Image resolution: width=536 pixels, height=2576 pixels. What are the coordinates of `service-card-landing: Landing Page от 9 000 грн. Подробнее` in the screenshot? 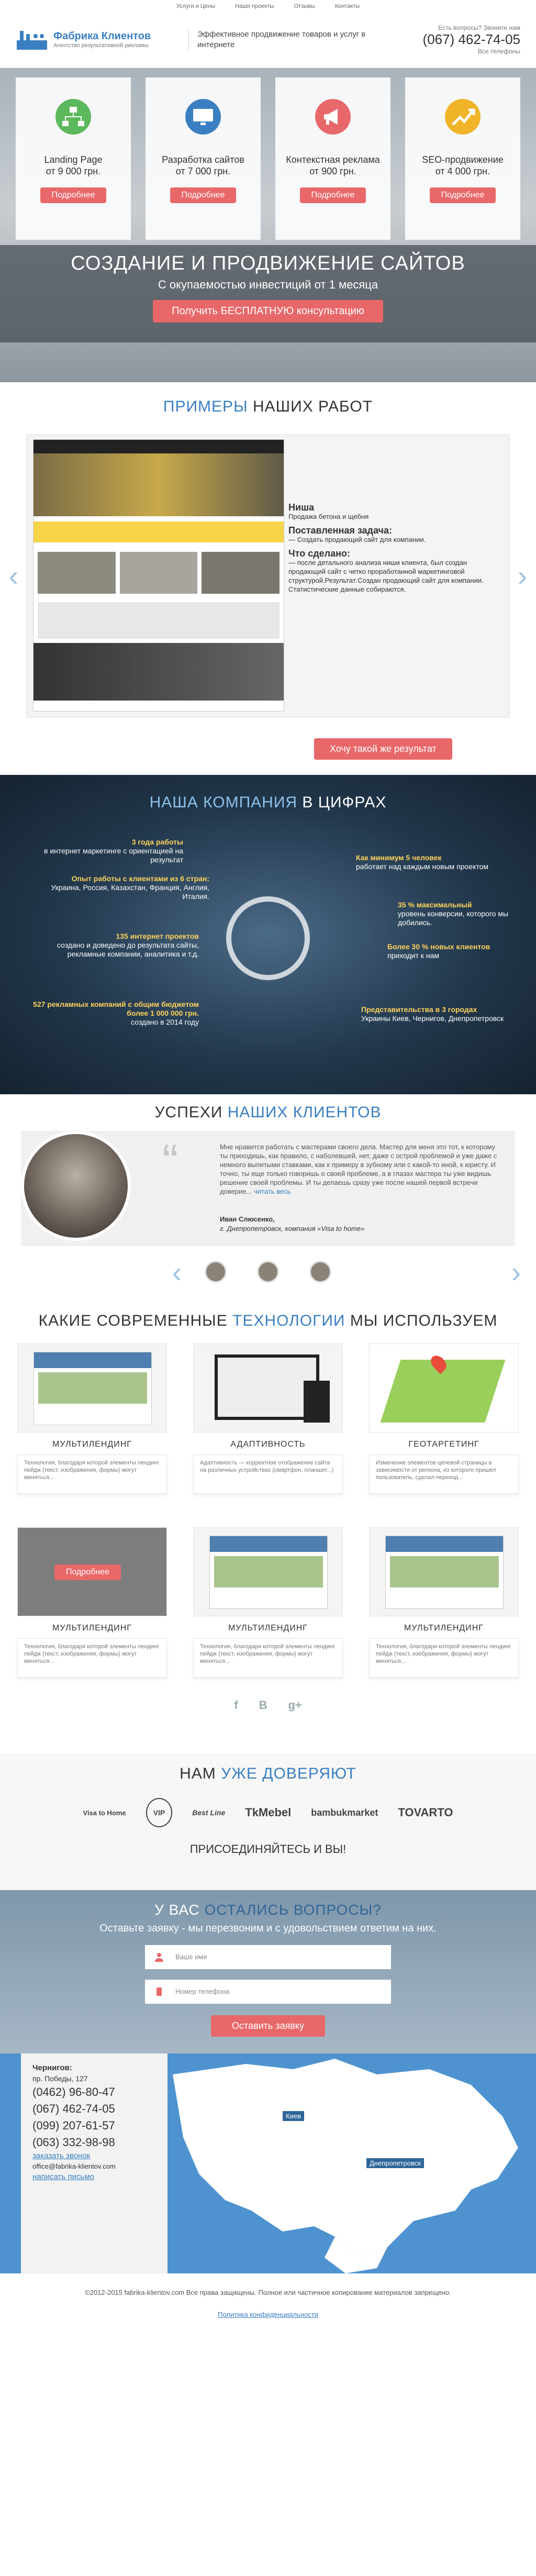 It's located at (73, 158).